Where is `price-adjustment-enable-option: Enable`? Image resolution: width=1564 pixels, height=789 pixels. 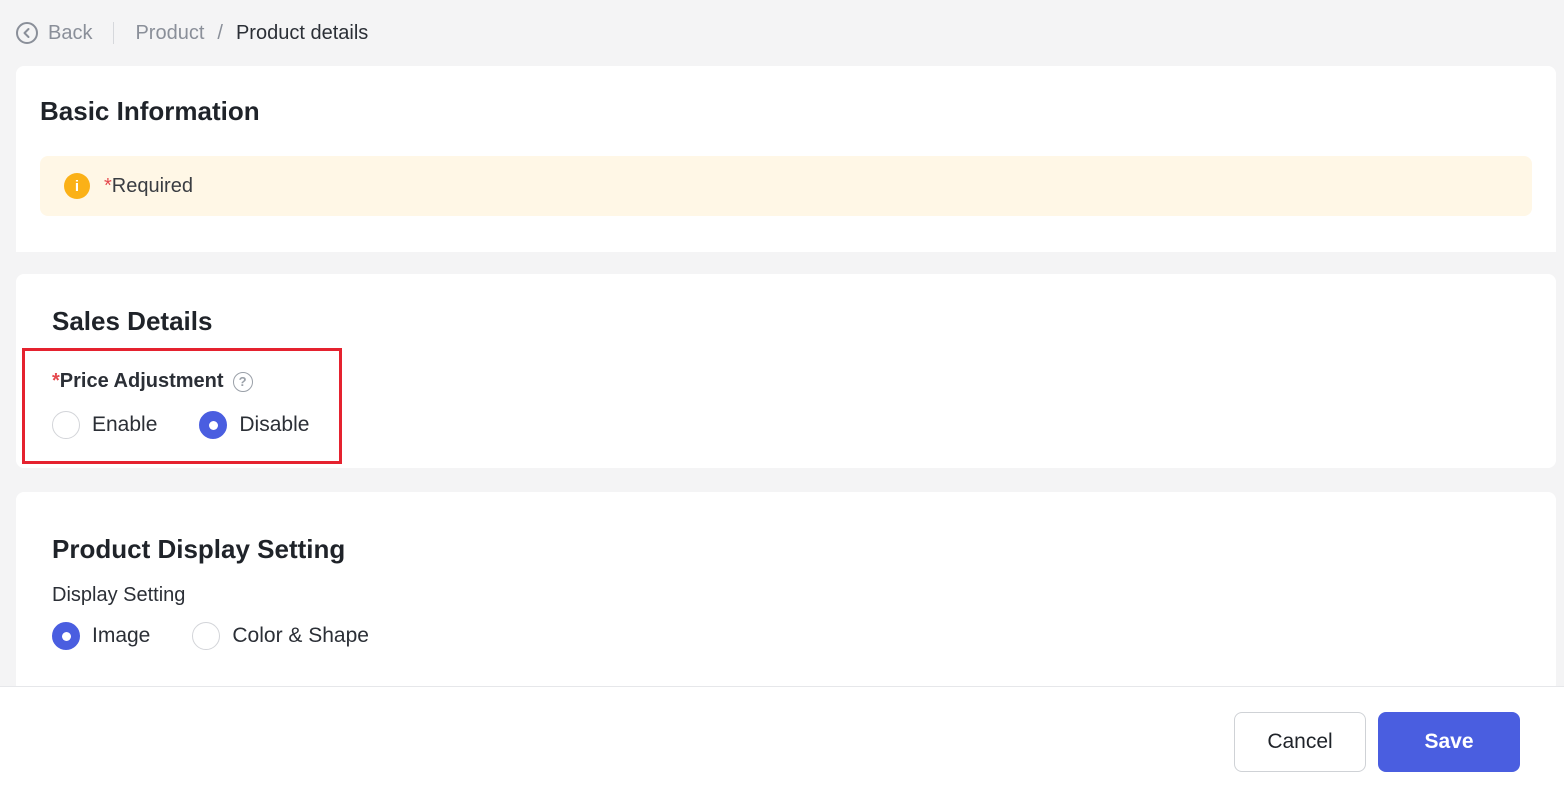 price-adjustment-enable-option: Enable is located at coordinates (104, 425).